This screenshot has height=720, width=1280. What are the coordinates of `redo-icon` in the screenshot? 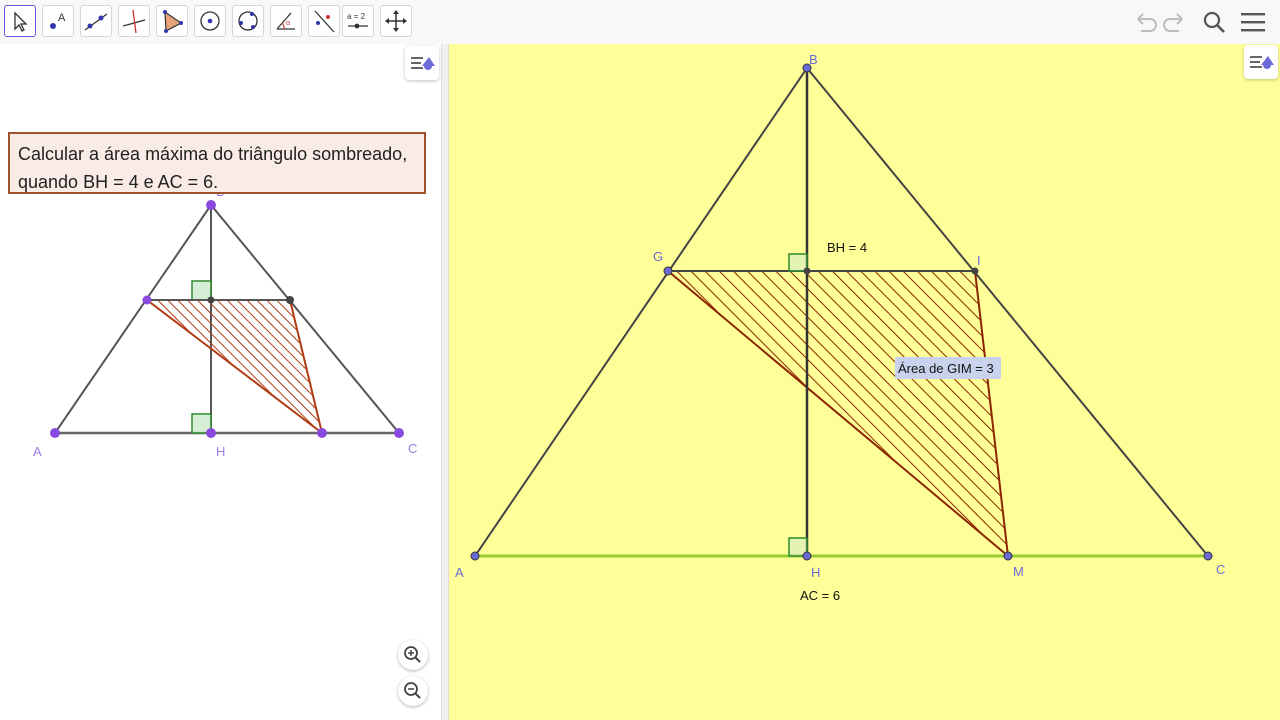 It's located at (1173, 22).